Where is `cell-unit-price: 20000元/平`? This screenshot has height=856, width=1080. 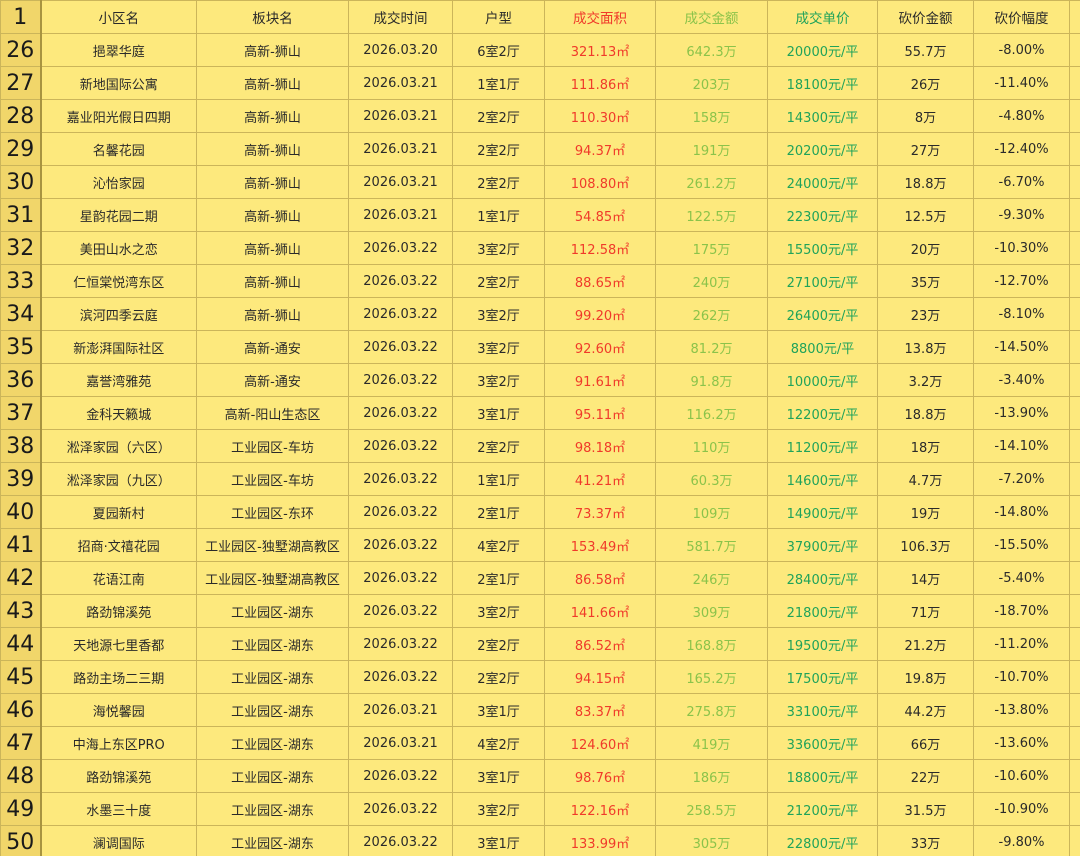
cell-unit-price: 20000元/平 is located at coordinates (822, 50).